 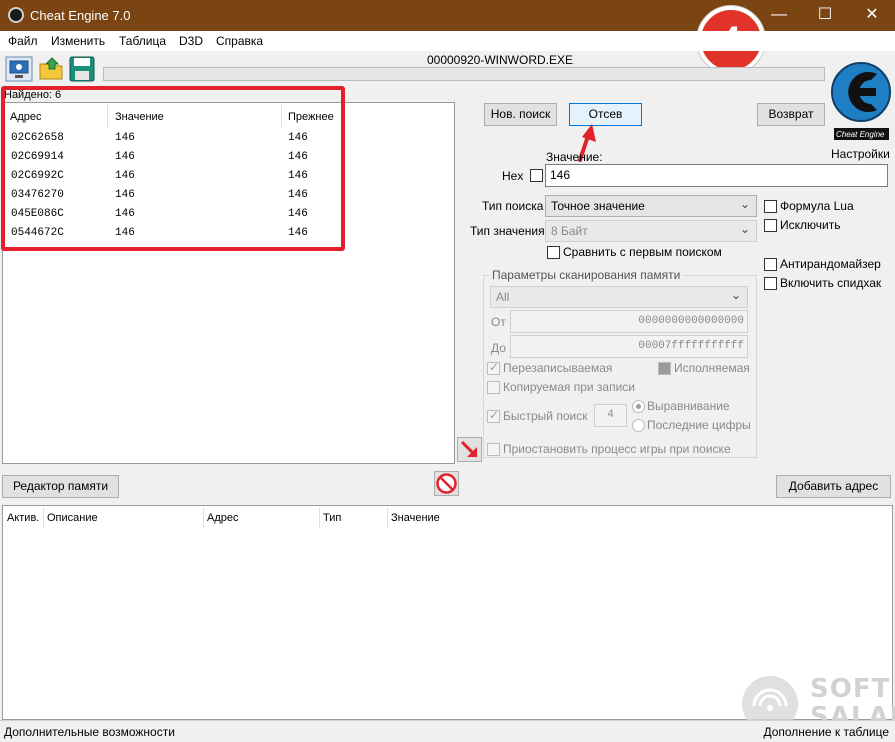 What do you see at coordinates (825, 15) in the screenshot?
I see `maximize-button: ☐` at bounding box center [825, 15].